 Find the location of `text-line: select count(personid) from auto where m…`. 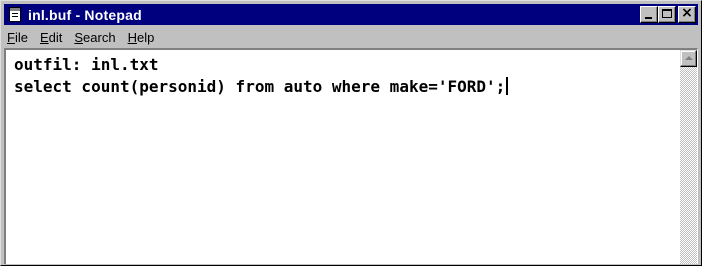

text-line: select count(personid) from auto where m… is located at coordinates (260, 86).